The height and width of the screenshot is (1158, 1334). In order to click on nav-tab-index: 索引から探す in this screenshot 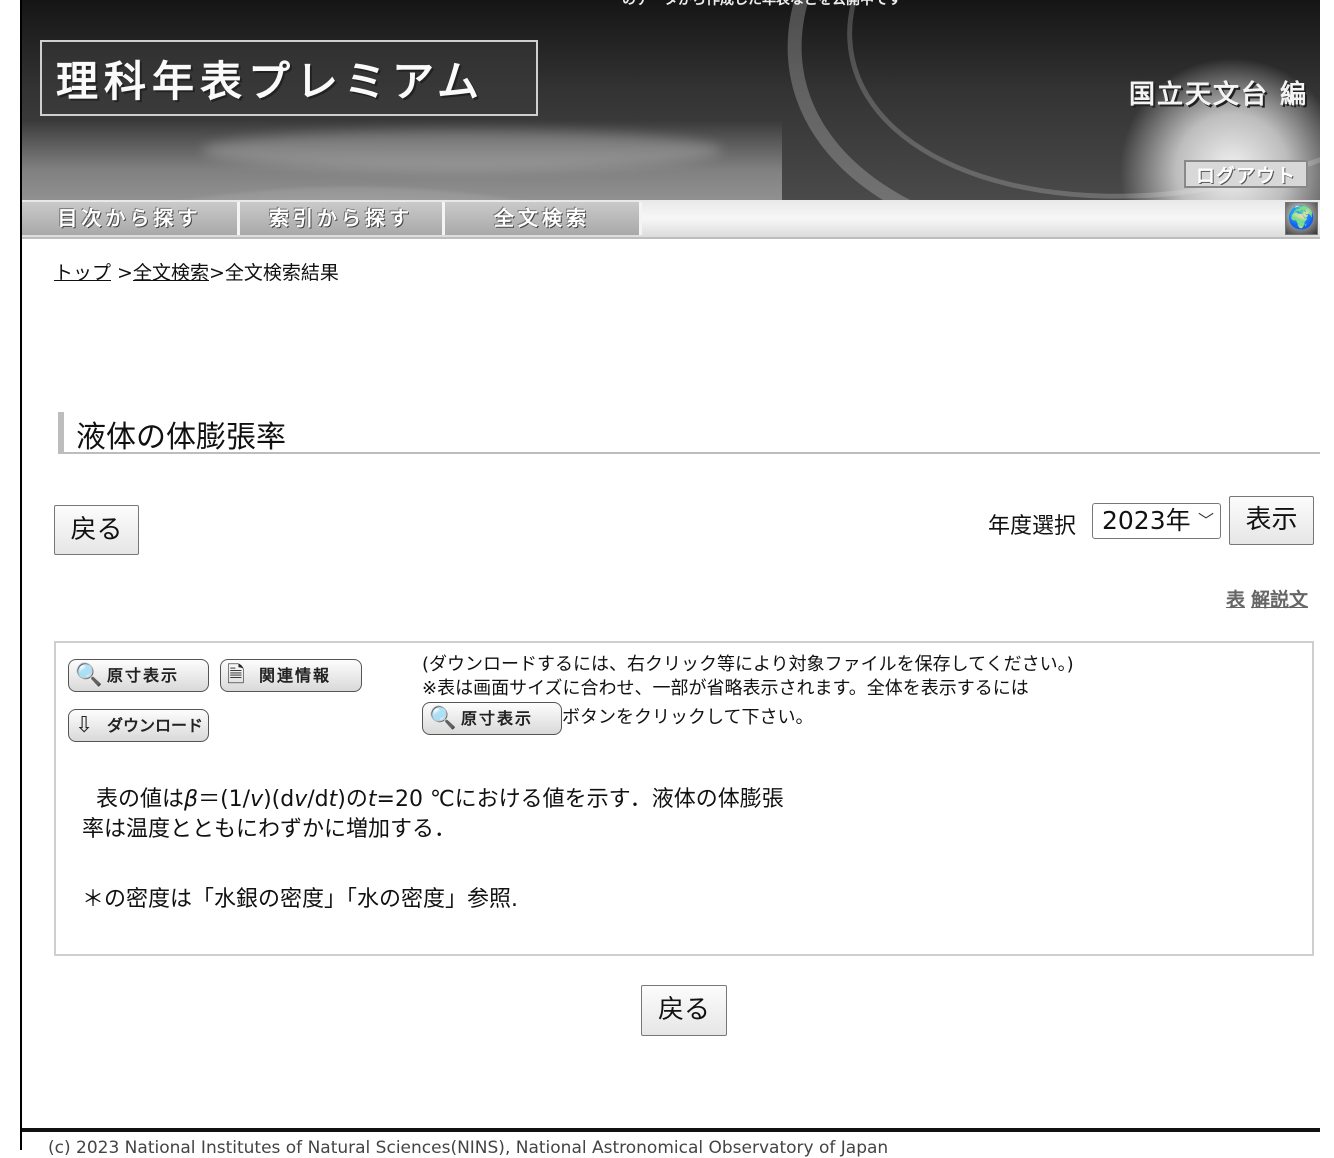, I will do `click(342, 218)`.